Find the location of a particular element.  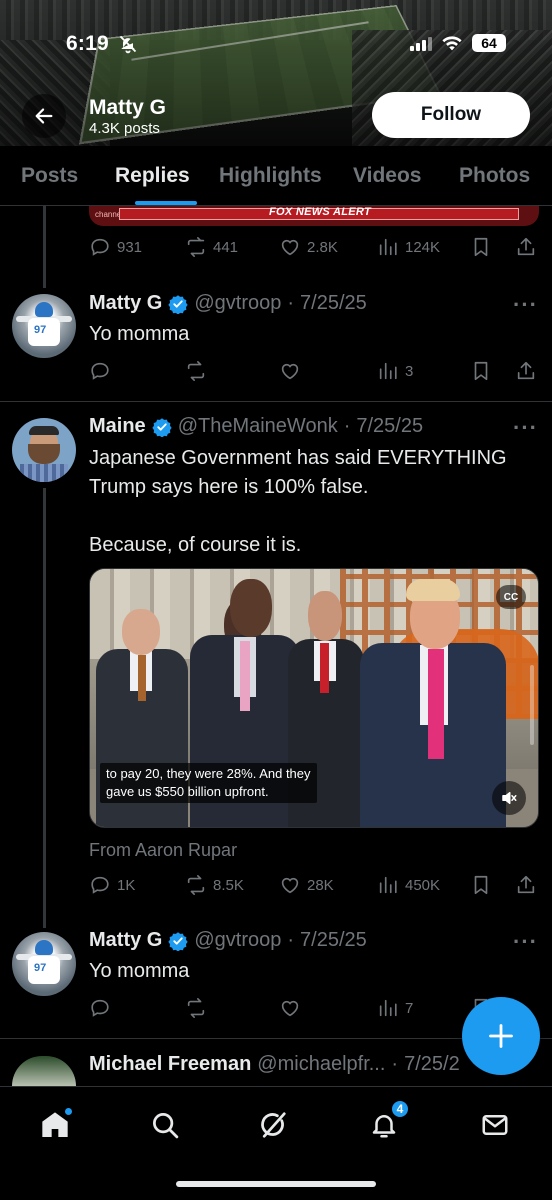

repost-button: 441 is located at coordinates (211, 247).